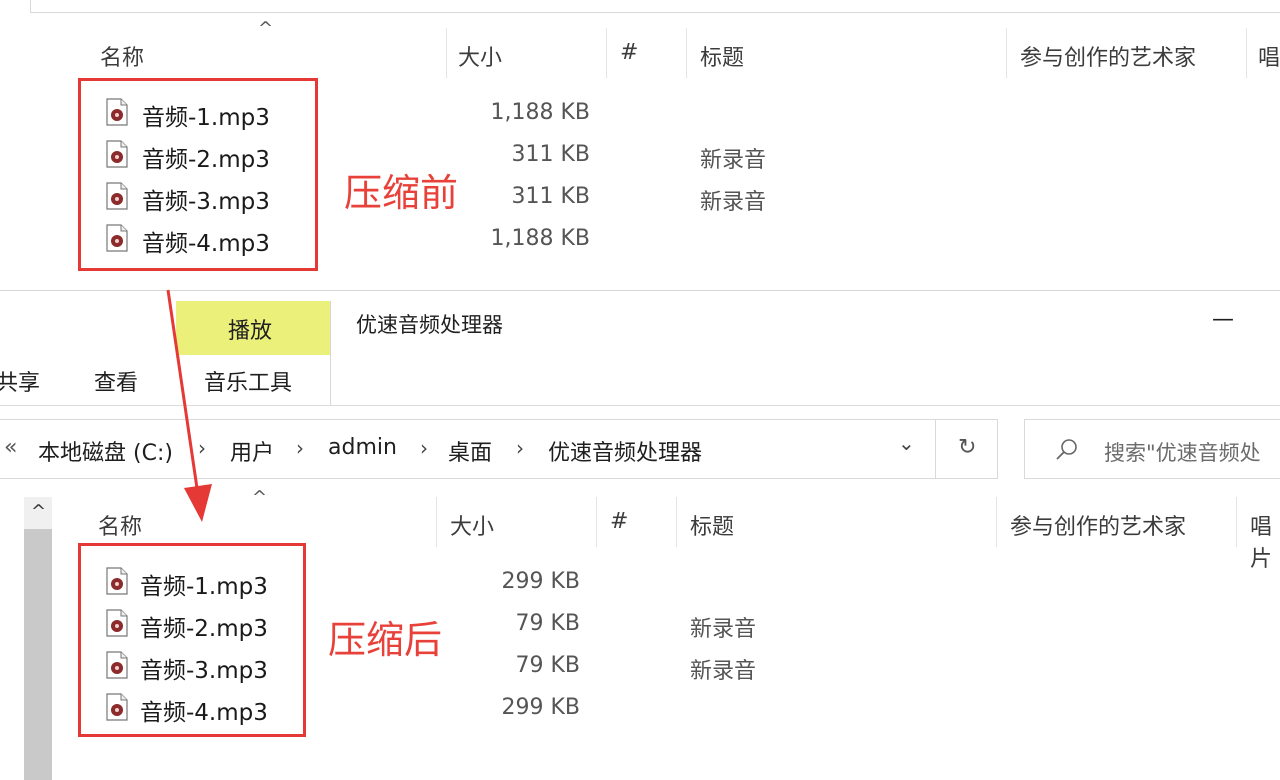 This screenshot has height=780, width=1280. What do you see at coordinates (1236, 6) in the screenshot?
I see `top-strip-right` at bounding box center [1236, 6].